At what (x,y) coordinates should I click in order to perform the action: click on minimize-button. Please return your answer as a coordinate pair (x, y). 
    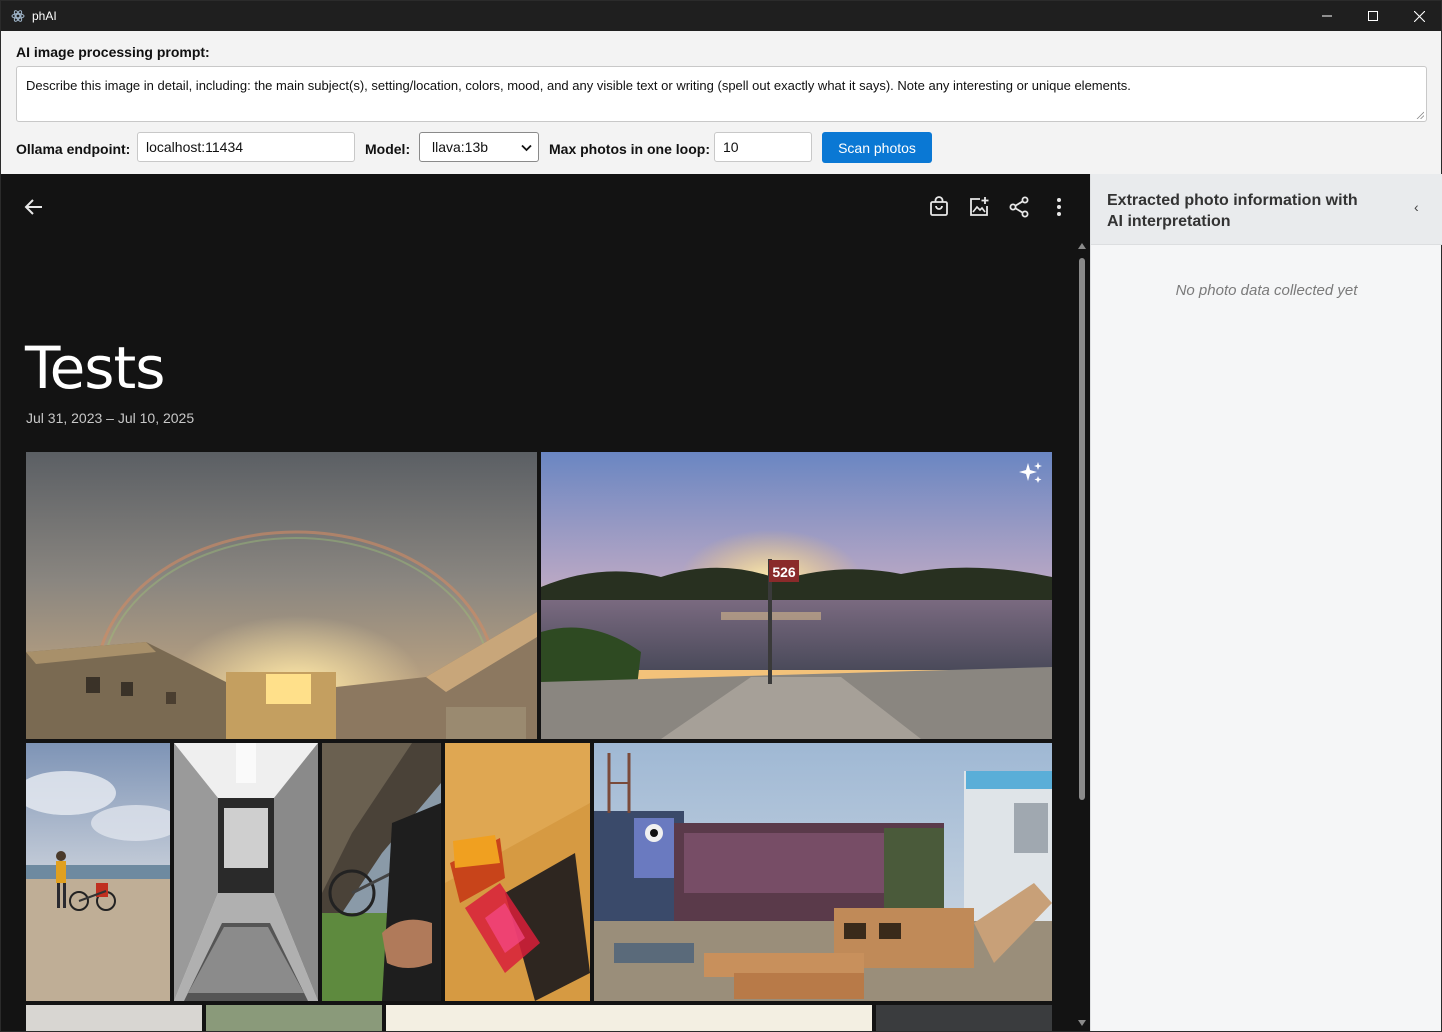
    Looking at the image, I should click on (1327, 16).